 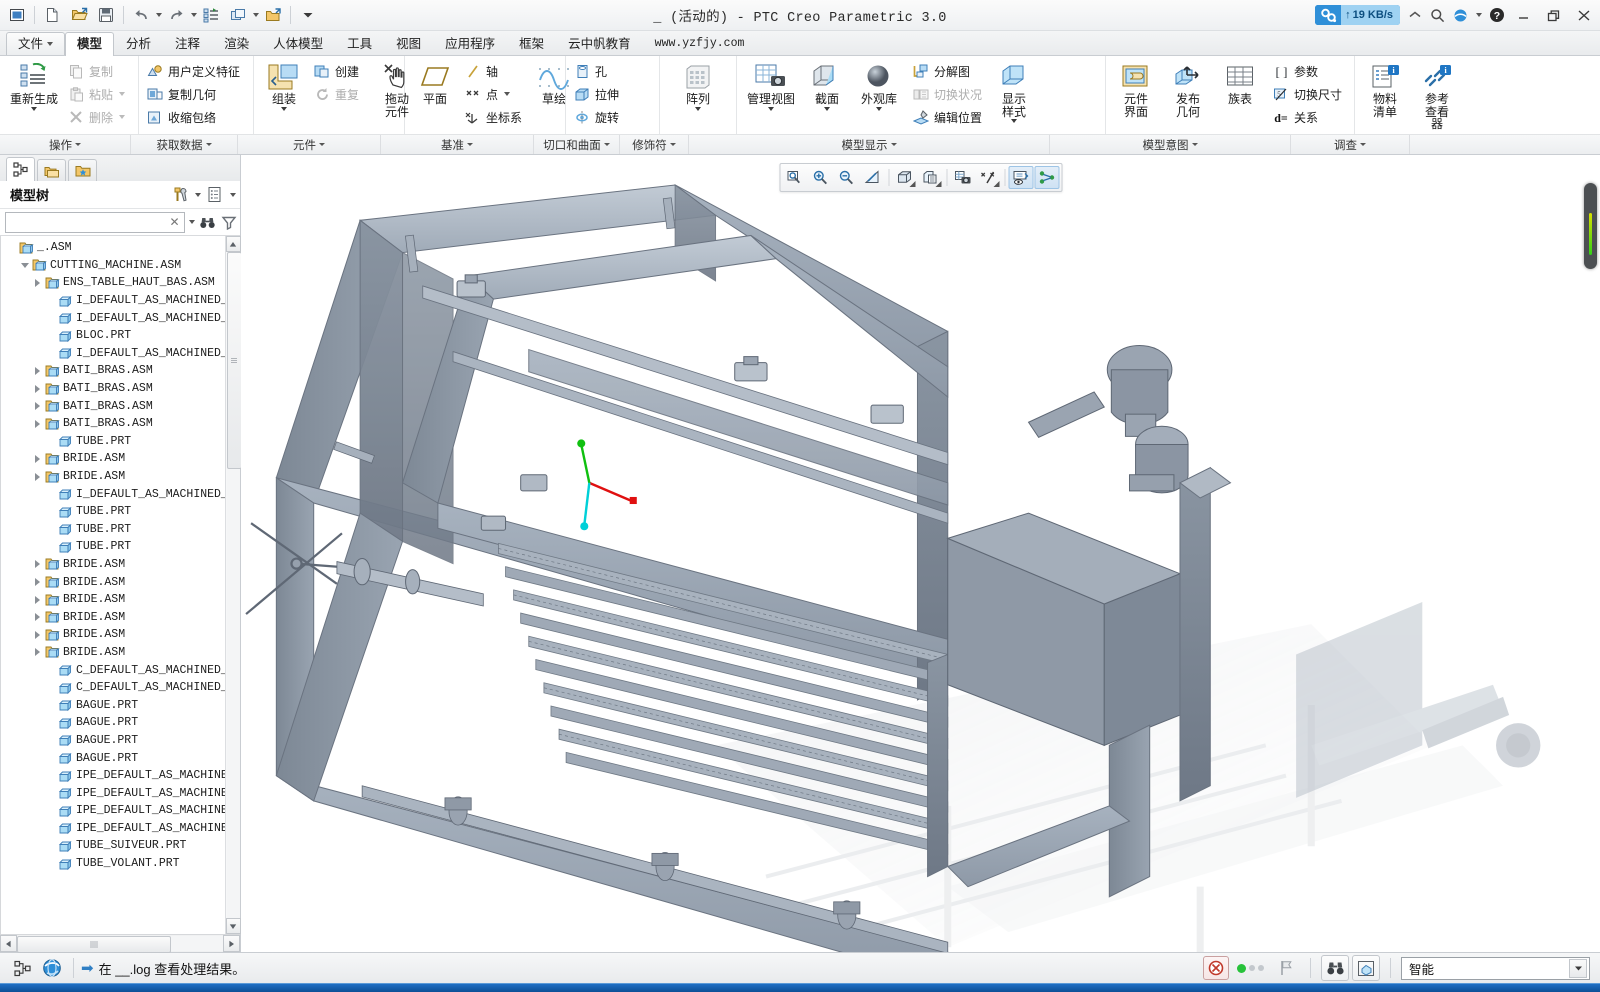 What do you see at coordinates (1308, 71) in the screenshot?
I see `parameters-button: [ ] 参数` at bounding box center [1308, 71].